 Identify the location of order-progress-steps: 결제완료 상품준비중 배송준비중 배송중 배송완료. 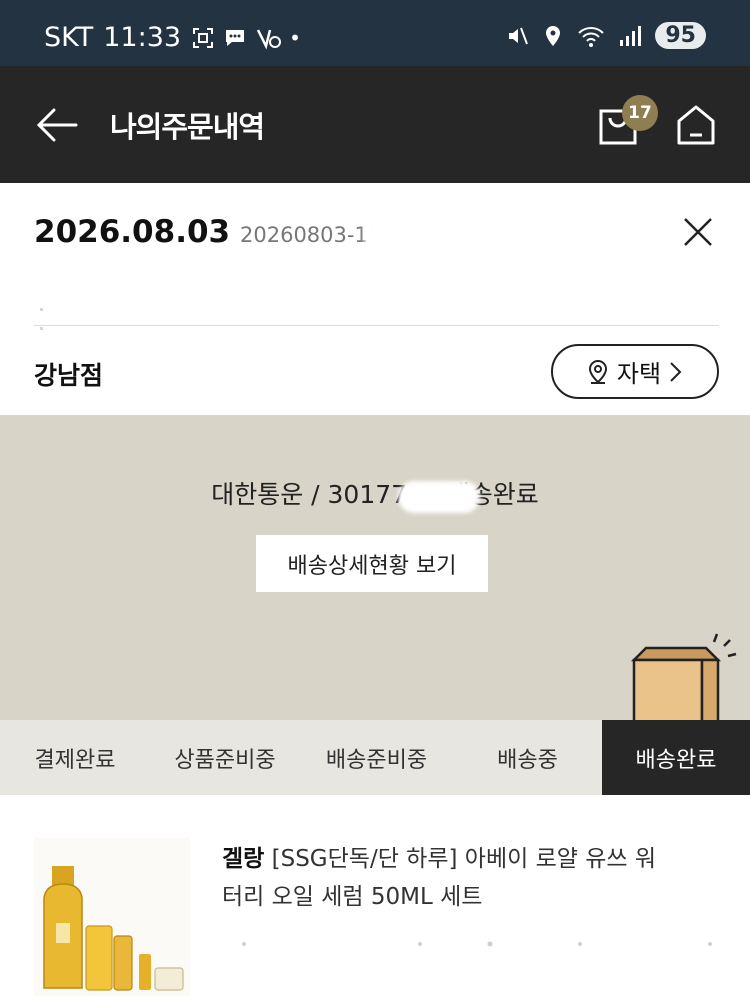
(375, 757).